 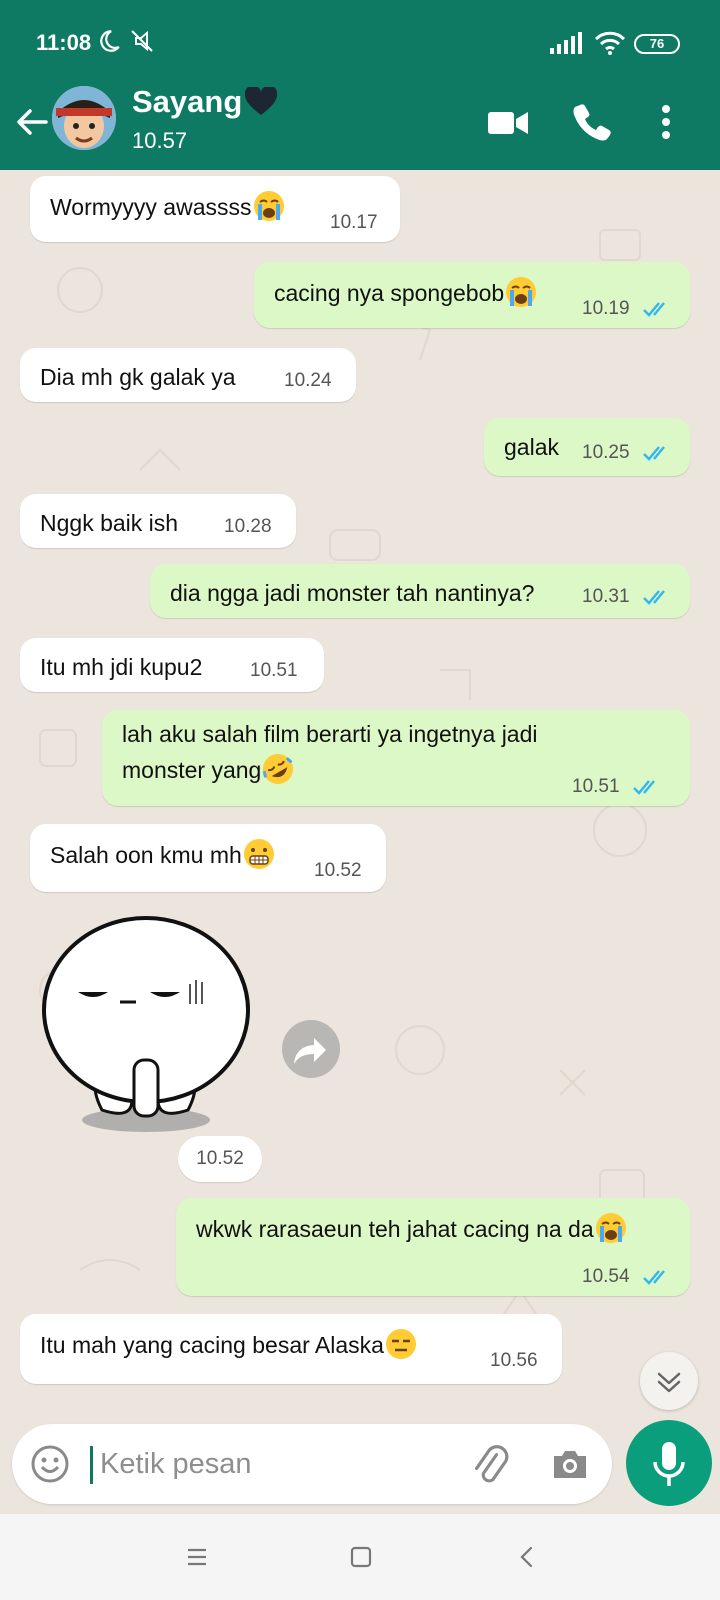 I want to click on scroll-to-bottom-button, so click(x=669, y=1381).